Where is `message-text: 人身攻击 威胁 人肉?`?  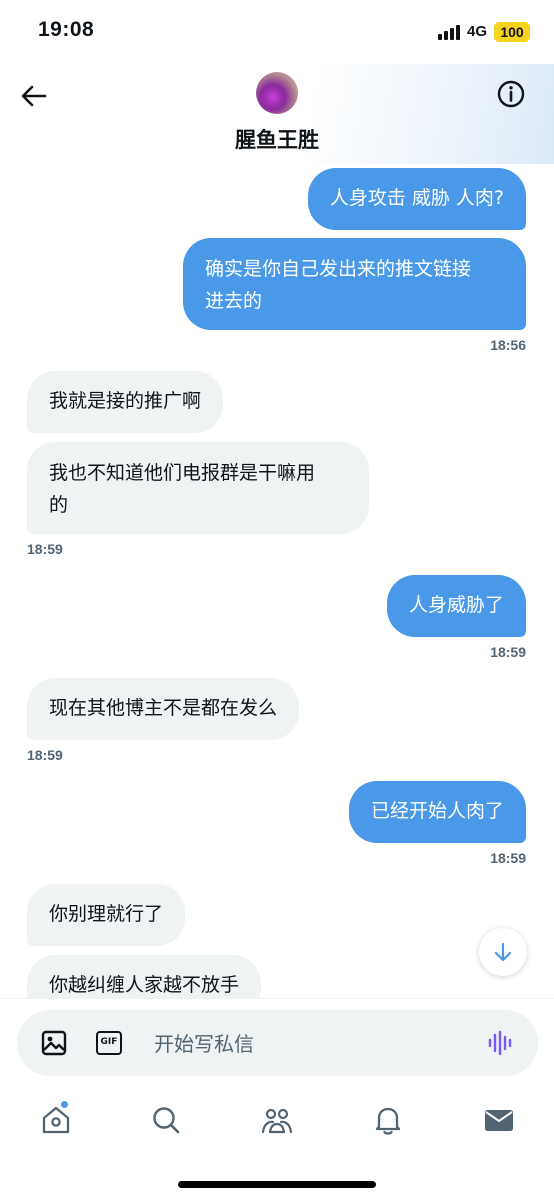
message-text: 人身攻击 威胁 人肉? is located at coordinates (416, 198).